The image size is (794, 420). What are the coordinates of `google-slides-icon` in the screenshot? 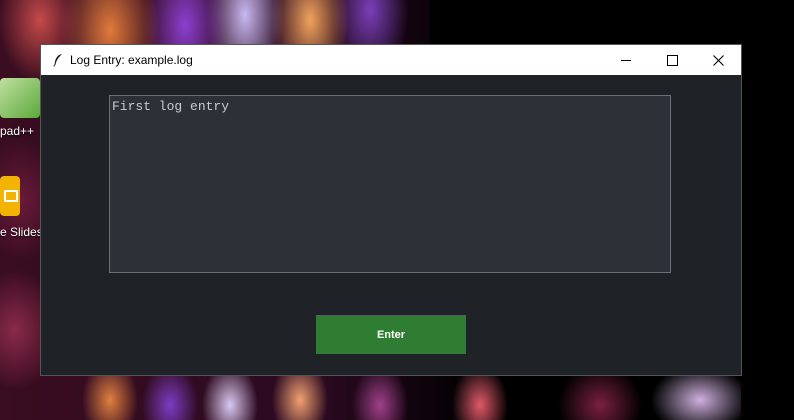 It's located at (10, 196).